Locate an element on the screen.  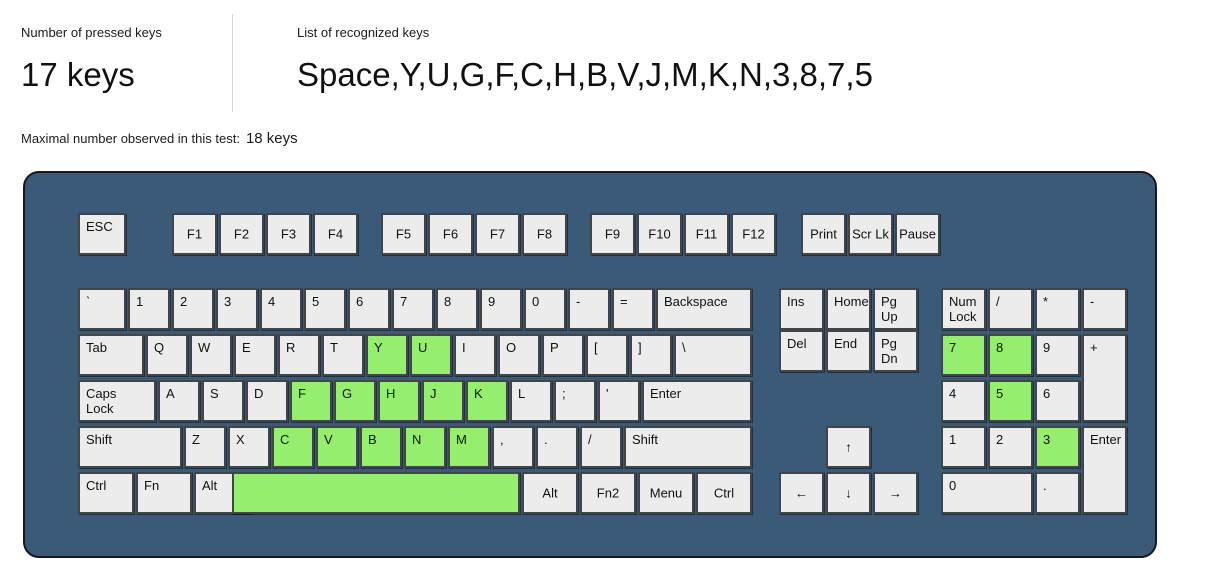
key-scrlk: Scr Lk is located at coordinates (870, 234).